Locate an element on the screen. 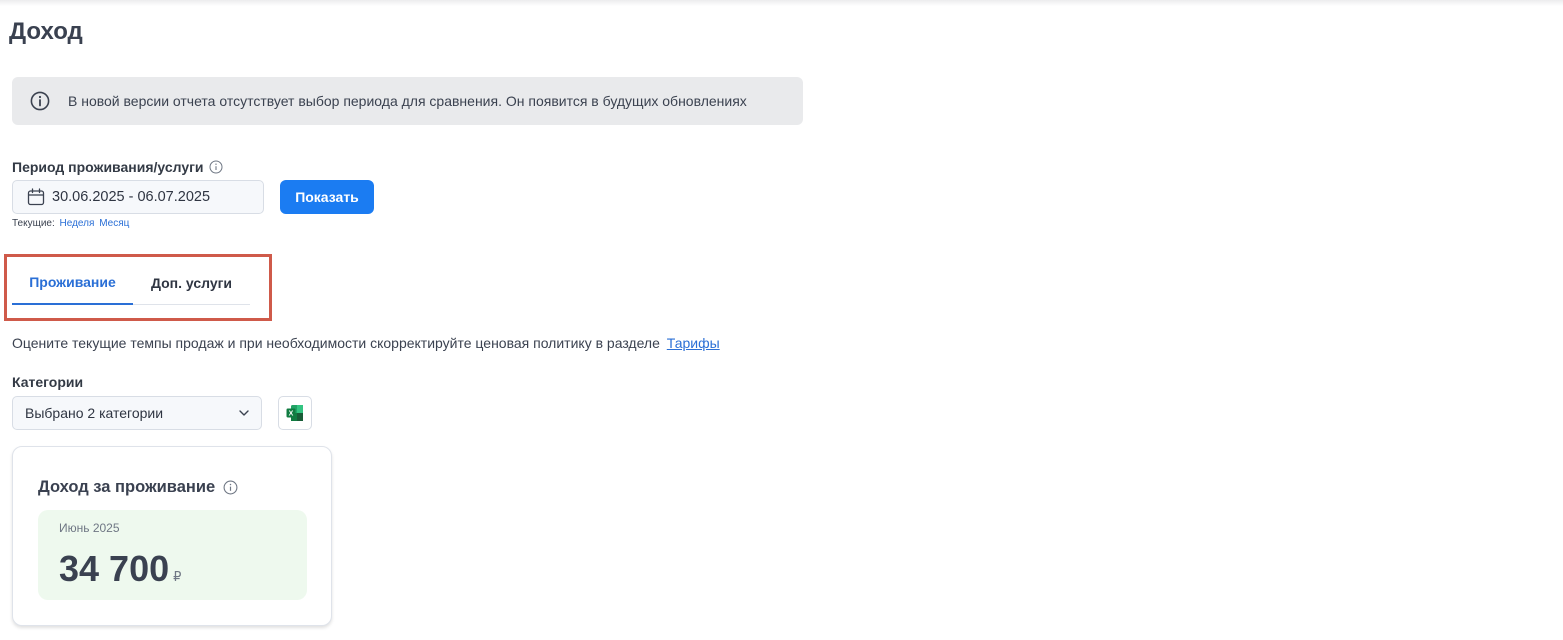 This screenshot has width=1563, height=640. income-amount-value: 34 700 is located at coordinates (114, 568).